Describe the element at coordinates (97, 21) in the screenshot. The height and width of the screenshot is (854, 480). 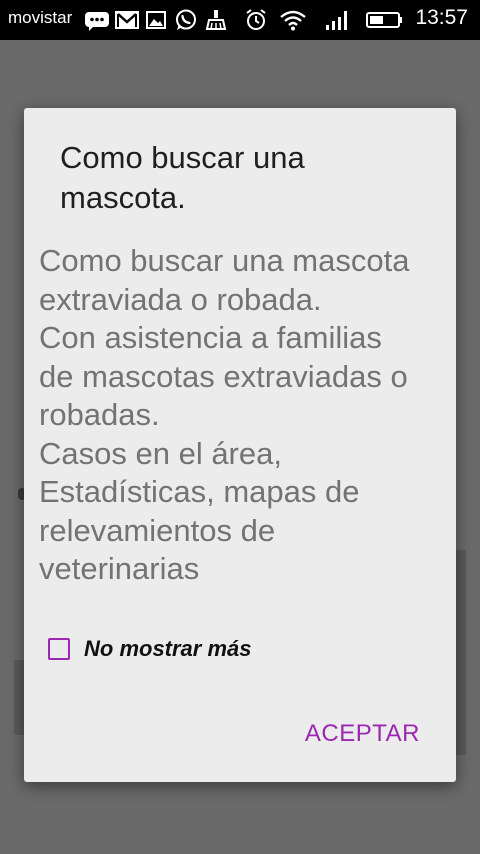
I see `chat-bubble-icon` at that location.